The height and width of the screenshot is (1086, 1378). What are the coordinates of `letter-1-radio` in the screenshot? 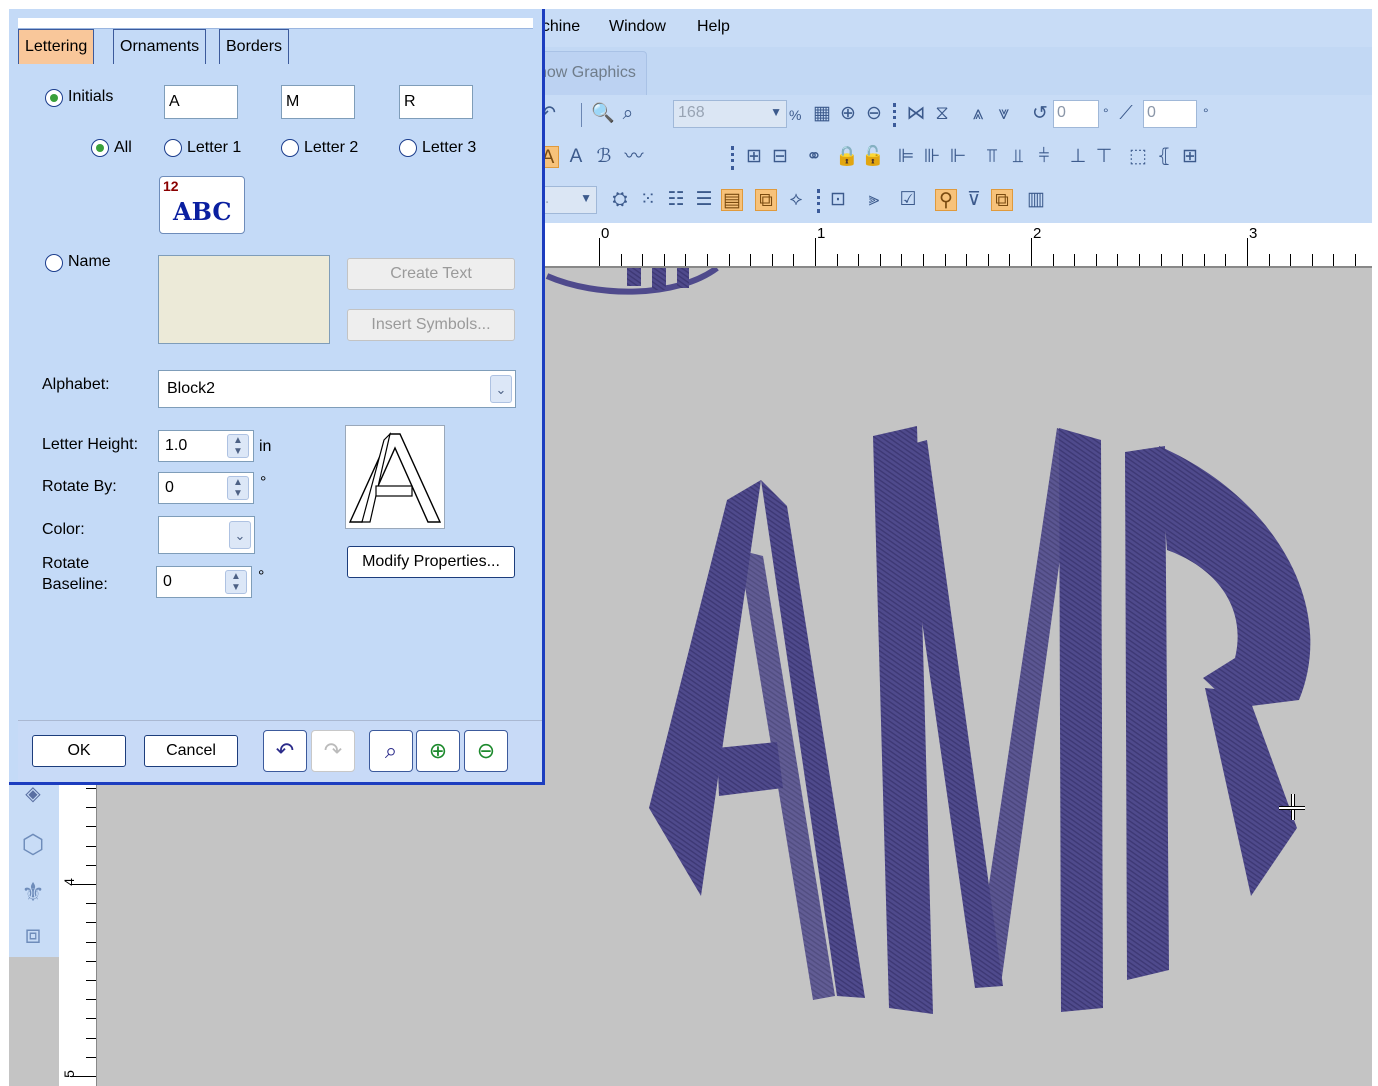 It's located at (173, 148).